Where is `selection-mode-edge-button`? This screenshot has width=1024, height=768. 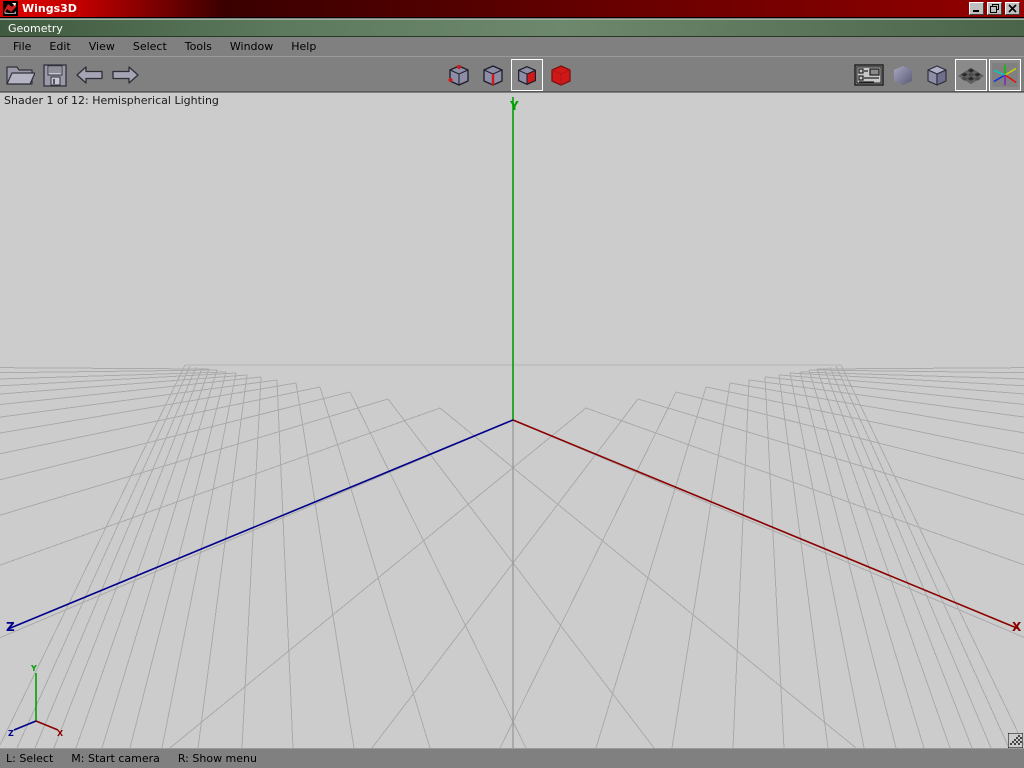
selection-mode-edge-button is located at coordinates (493, 75).